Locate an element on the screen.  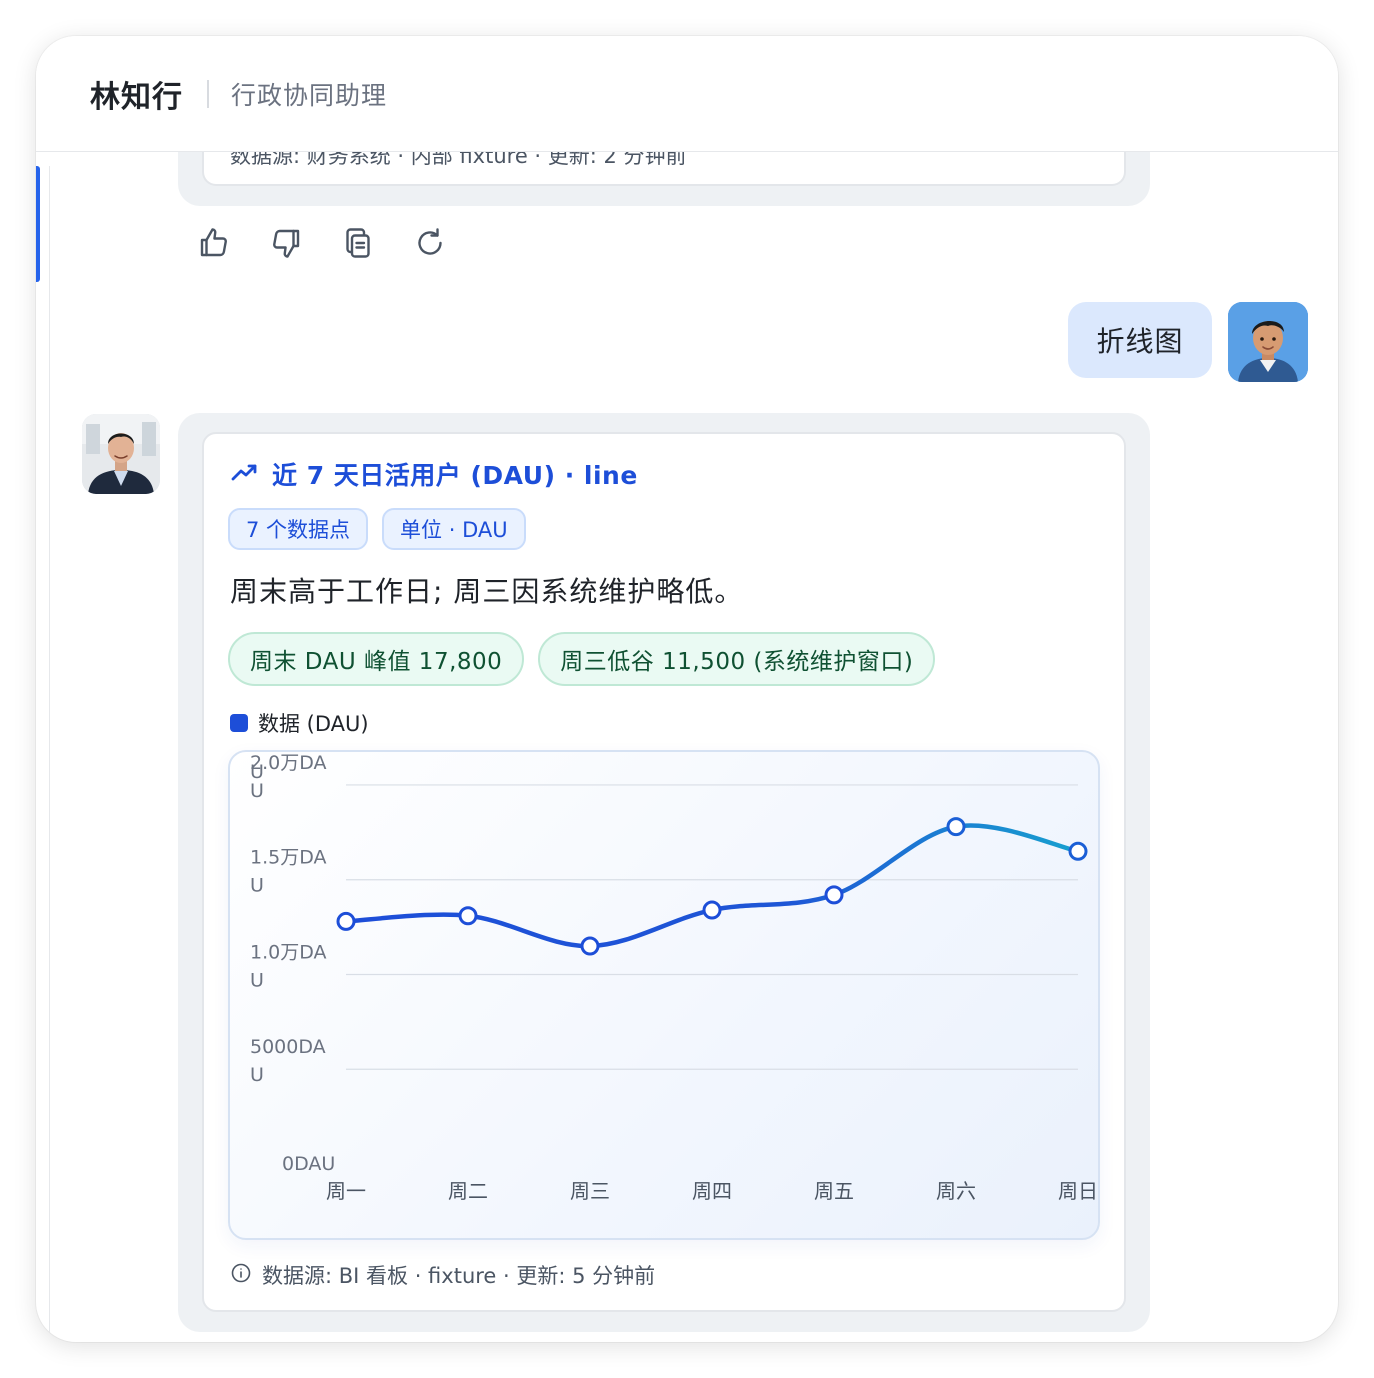
thumbs-down-icon is located at coordinates (286, 243).